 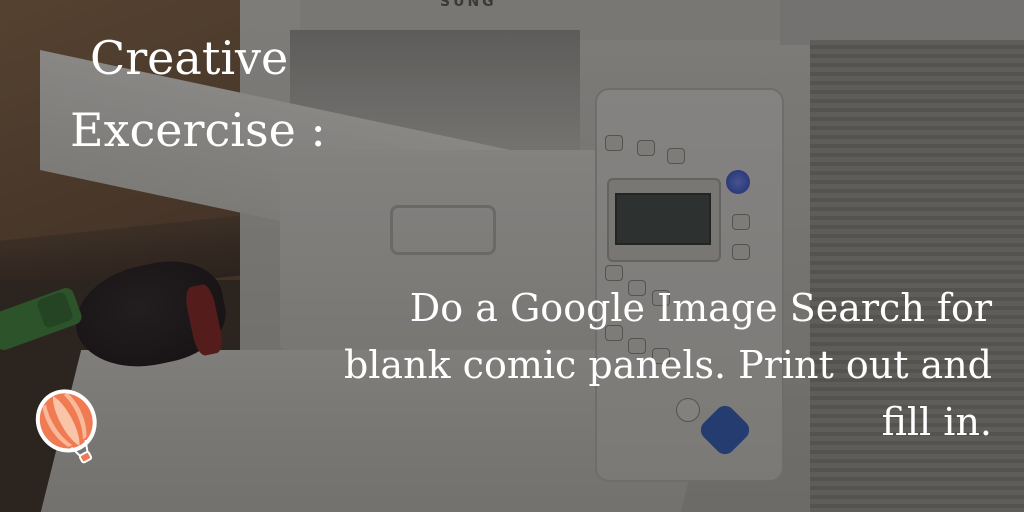 What do you see at coordinates (700, 308) in the screenshot?
I see `instruction-line-1: Do a Google Image Search for` at bounding box center [700, 308].